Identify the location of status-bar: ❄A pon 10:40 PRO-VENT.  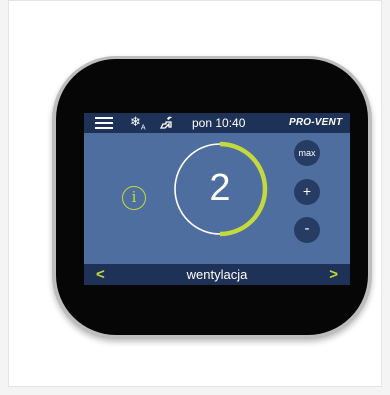
(217, 123).